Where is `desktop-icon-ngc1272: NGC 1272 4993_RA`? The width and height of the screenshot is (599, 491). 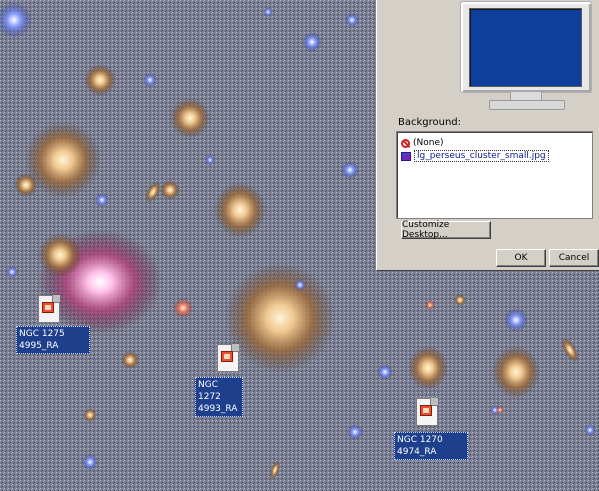
desktop-icon-ngc1272: NGC 1272 4993_RA is located at coordinates (235, 380).